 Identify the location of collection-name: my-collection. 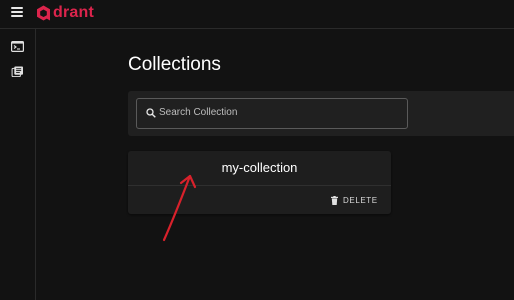
(259, 167).